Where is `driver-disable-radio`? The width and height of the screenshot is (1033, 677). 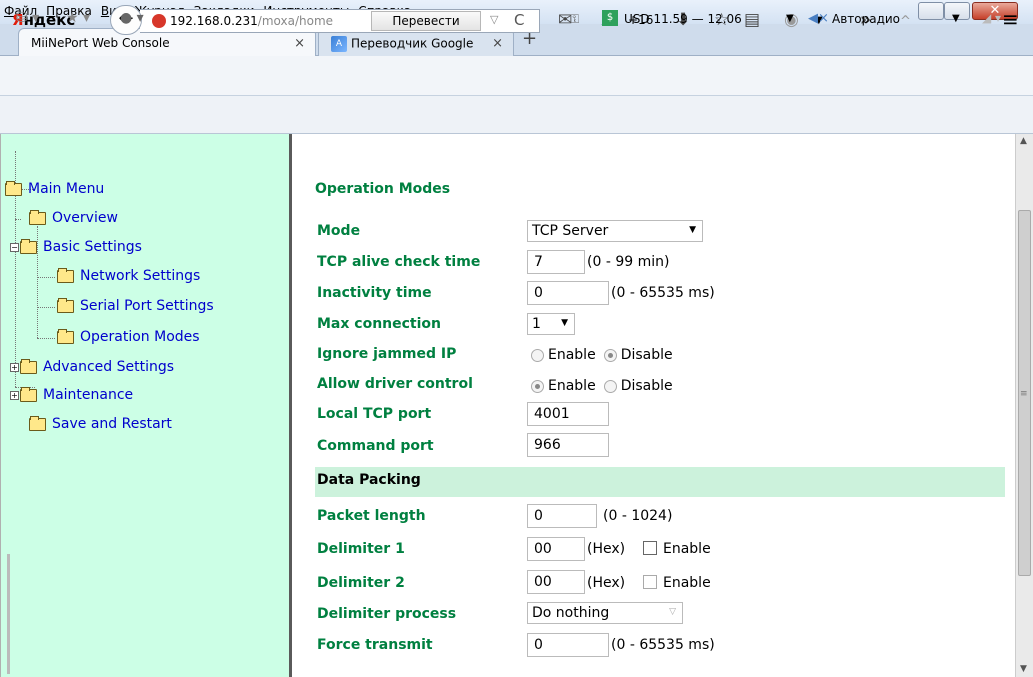 driver-disable-radio is located at coordinates (610, 386).